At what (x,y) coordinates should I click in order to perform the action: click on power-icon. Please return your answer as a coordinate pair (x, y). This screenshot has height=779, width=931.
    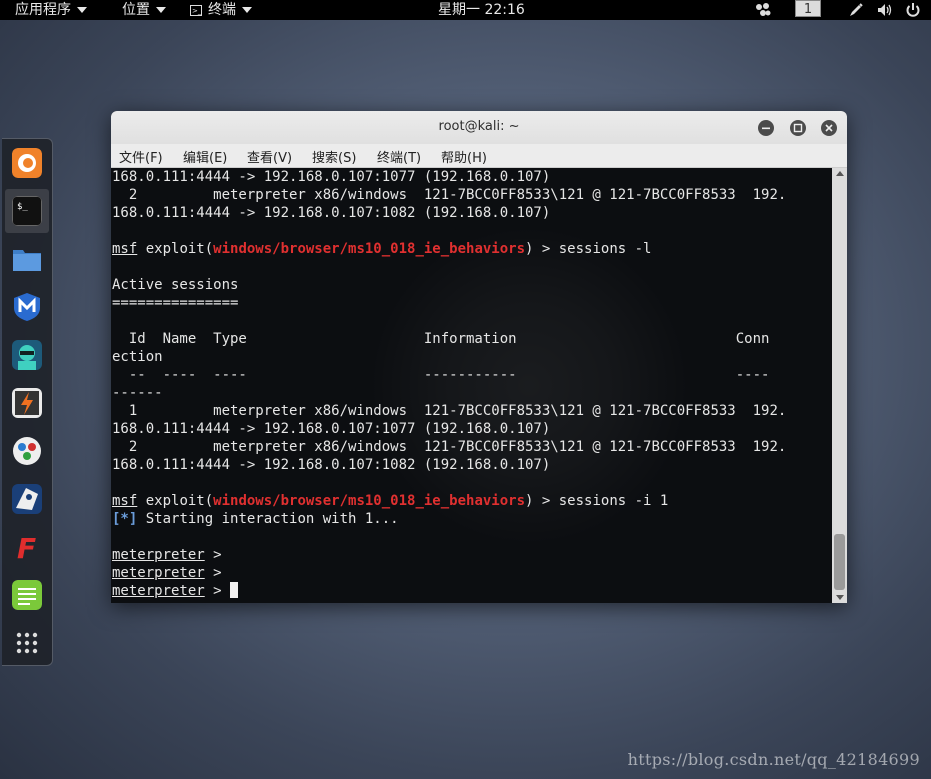
    Looking at the image, I should click on (913, 10).